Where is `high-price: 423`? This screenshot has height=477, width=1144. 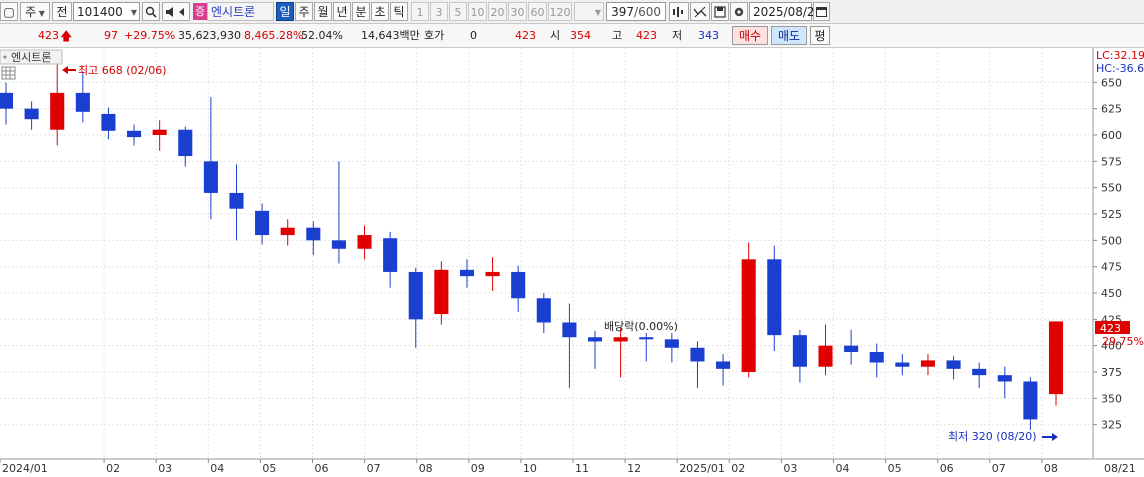
high-price: 423 is located at coordinates (646, 35).